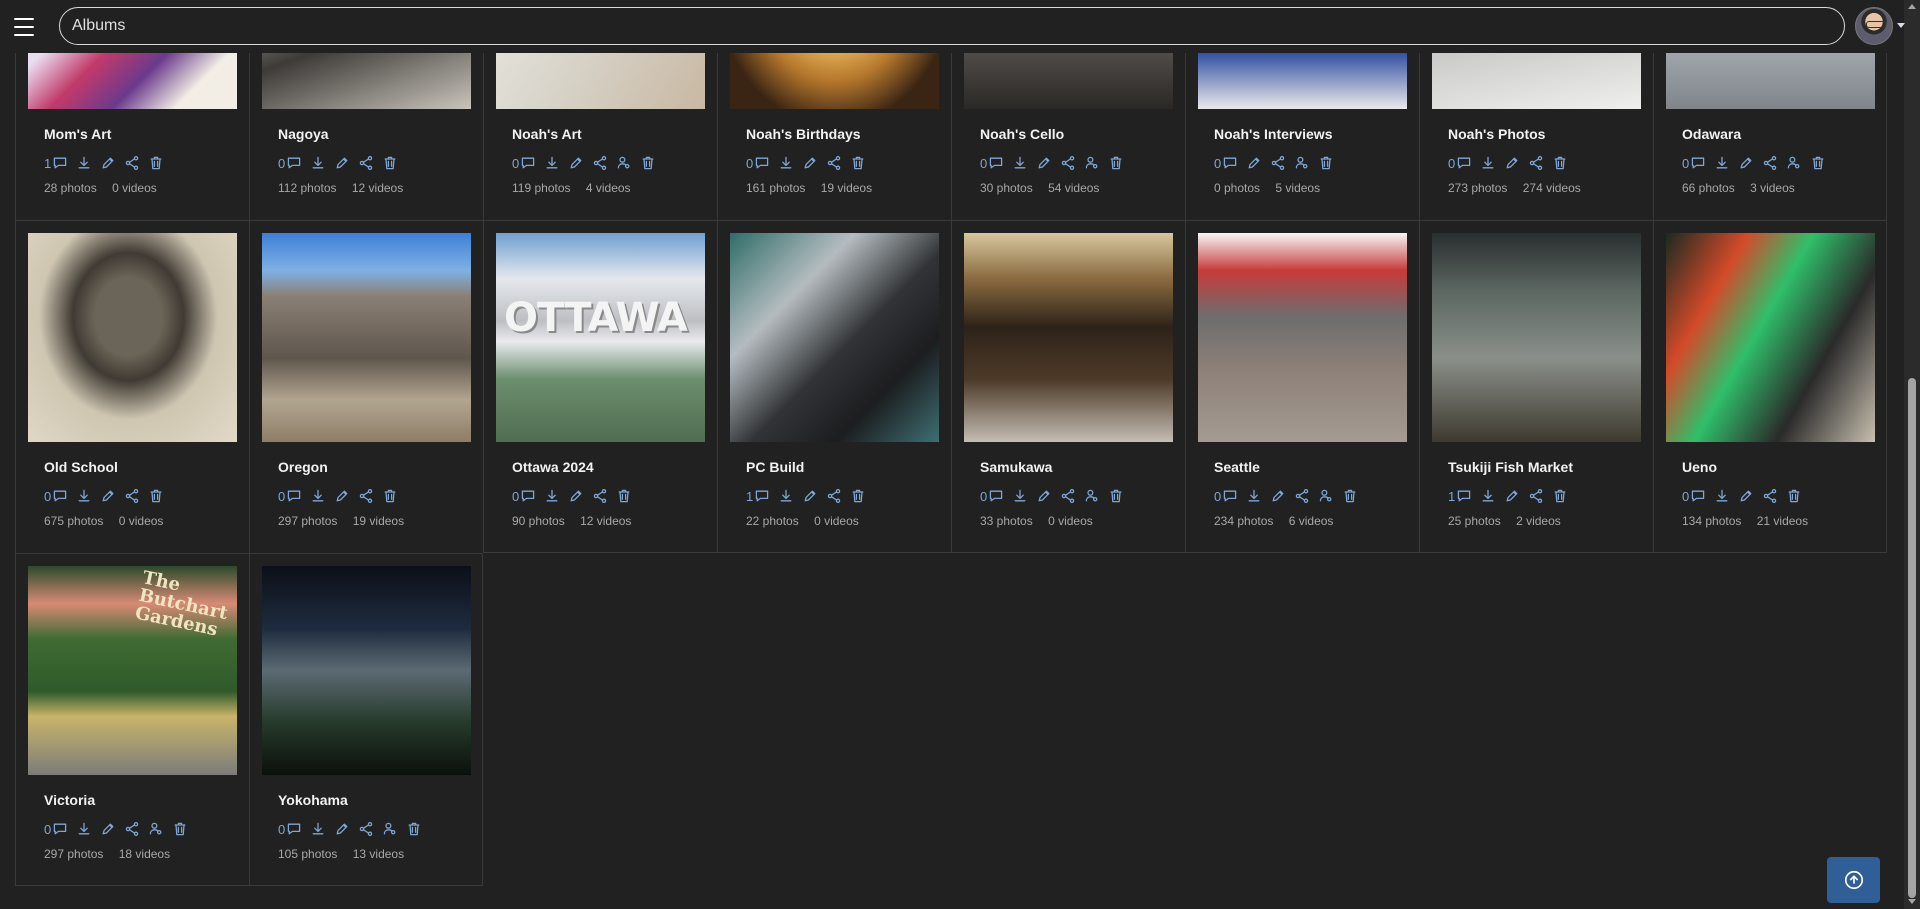  What do you see at coordinates (69, 800) in the screenshot?
I see `album-title: Victoria` at bounding box center [69, 800].